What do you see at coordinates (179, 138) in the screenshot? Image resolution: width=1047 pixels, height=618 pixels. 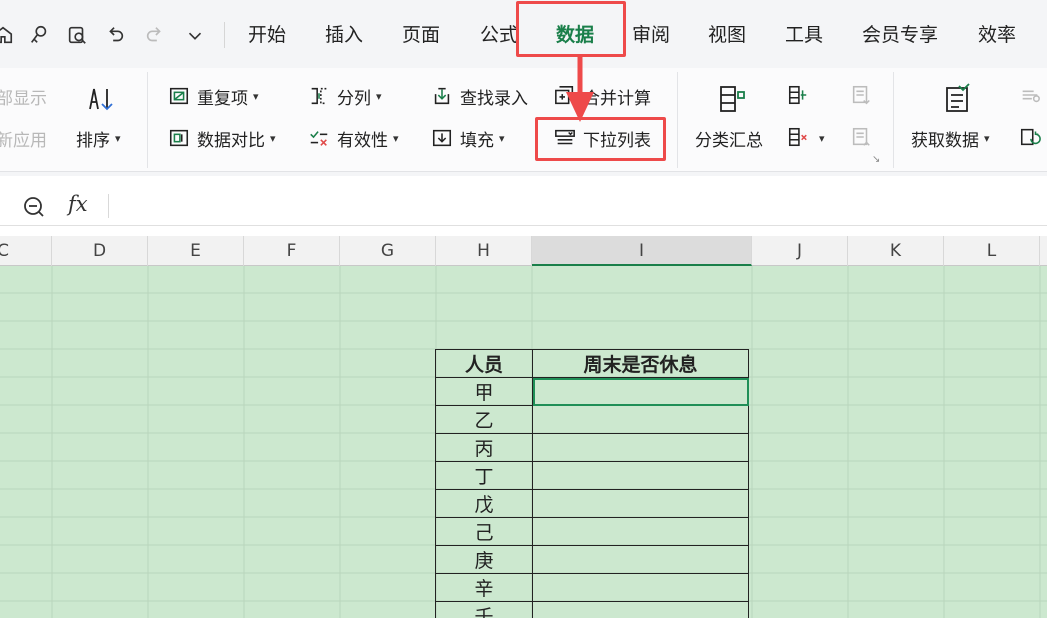 I see `compare-icon` at bounding box center [179, 138].